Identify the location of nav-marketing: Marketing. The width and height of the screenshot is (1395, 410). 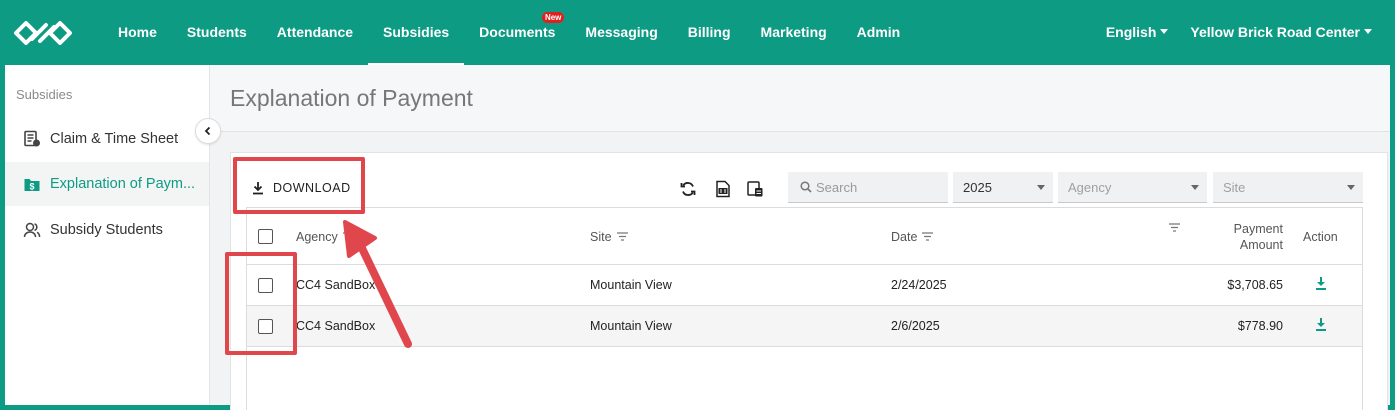
(794, 32).